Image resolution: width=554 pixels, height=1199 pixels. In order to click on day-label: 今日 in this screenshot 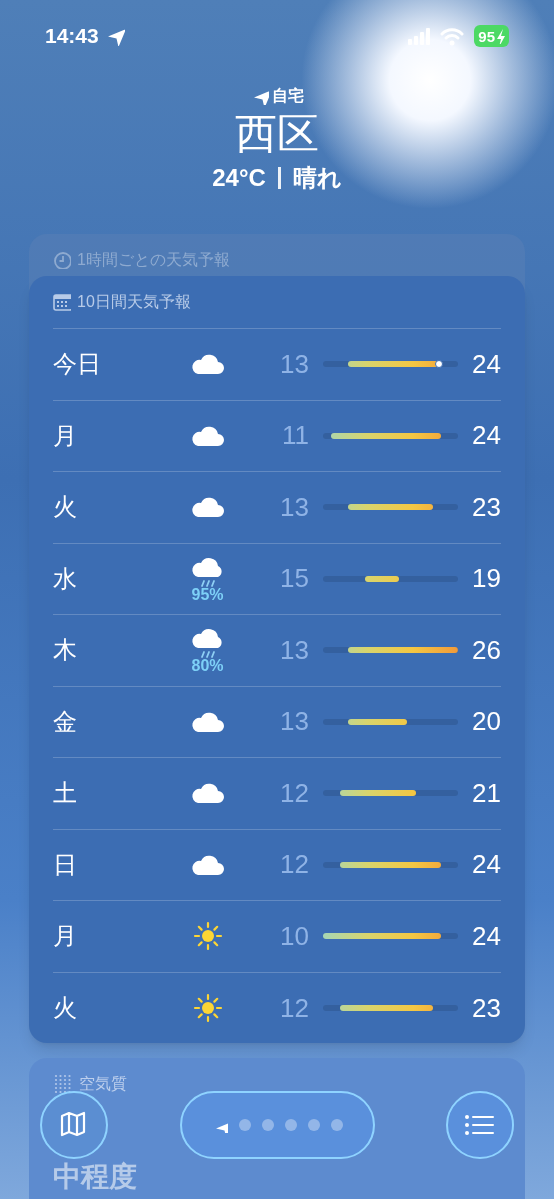, I will do `click(77, 364)`.